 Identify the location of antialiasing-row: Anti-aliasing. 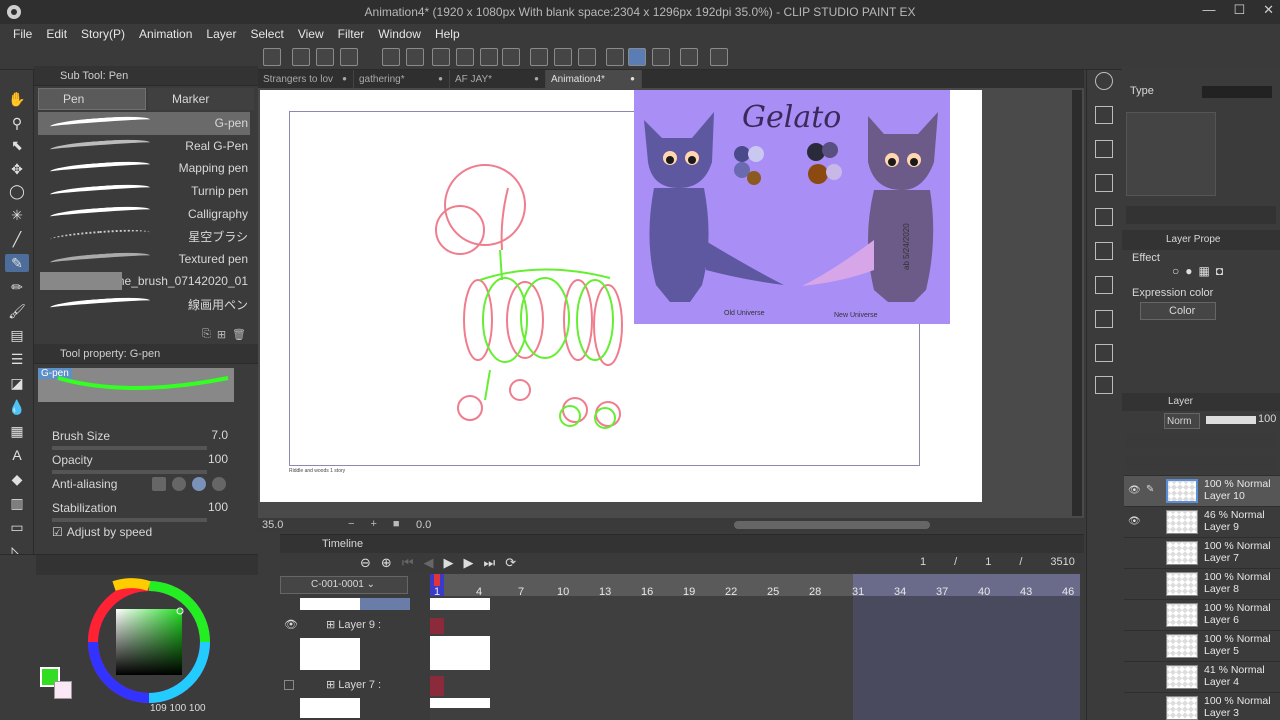
(146, 484).